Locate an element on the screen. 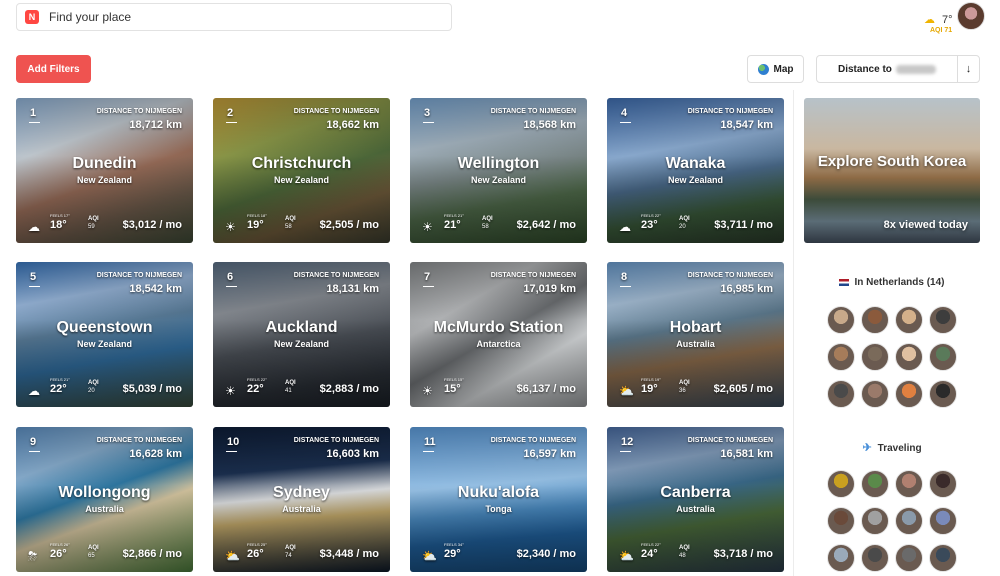  promo-title: Explore South Korea is located at coordinates (892, 161).